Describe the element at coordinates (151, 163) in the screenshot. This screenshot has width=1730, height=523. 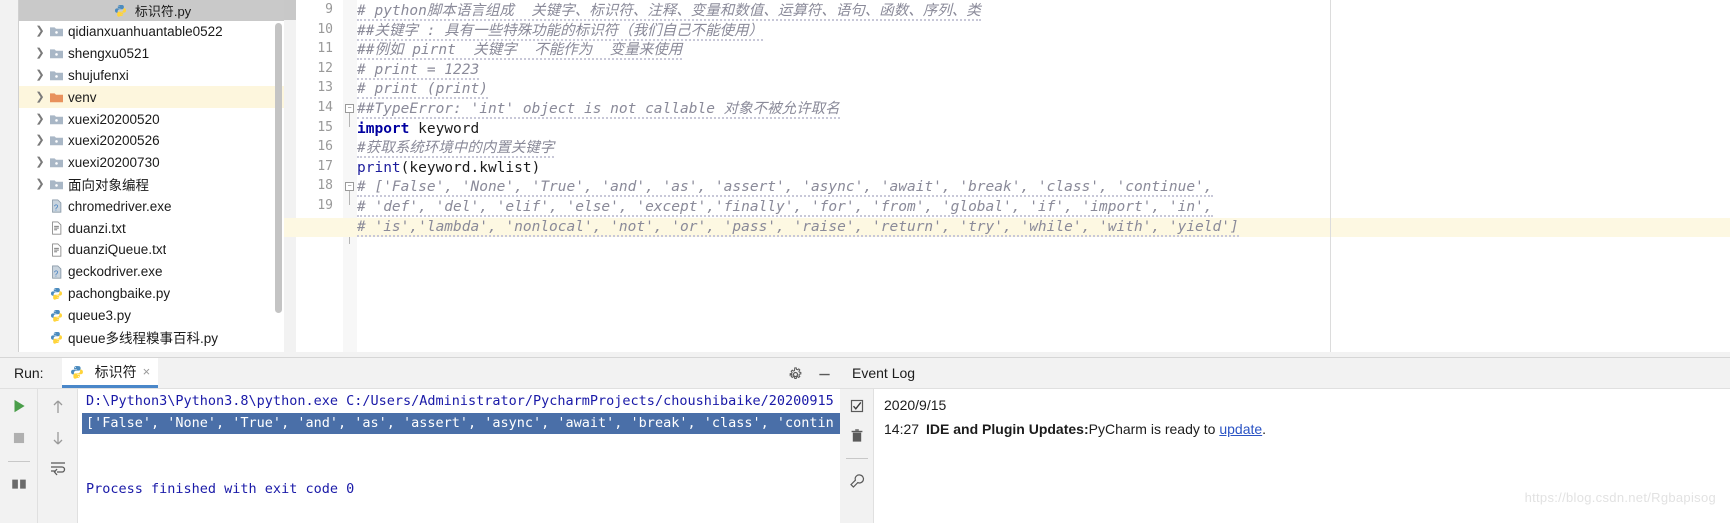
I see `tree-item-6: ❯ xuexi20200730` at that location.